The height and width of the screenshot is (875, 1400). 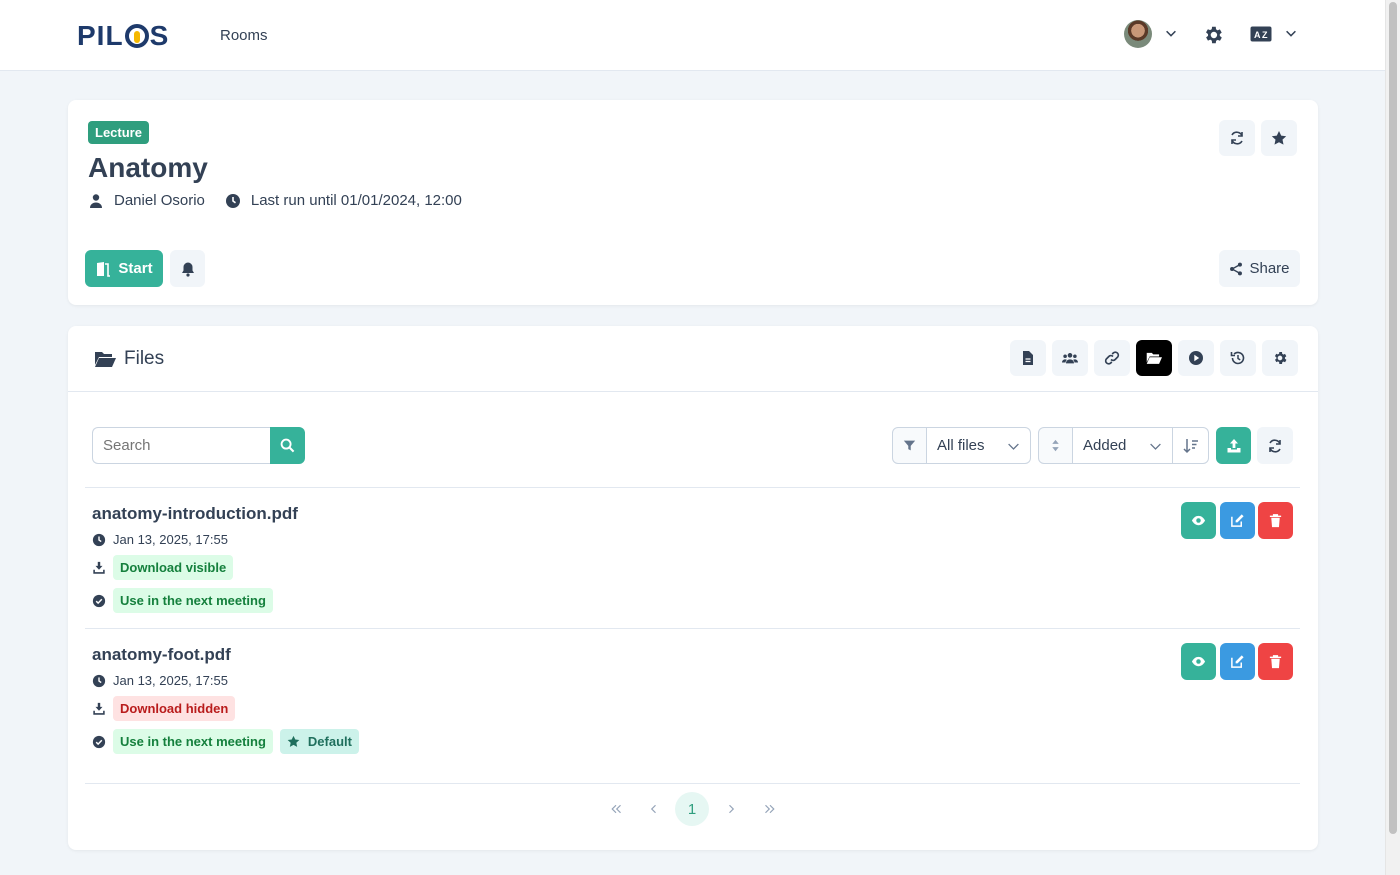 What do you see at coordinates (105, 359) in the screenshot?
I see `folder-open-icon` at bounding box center [105, 359].